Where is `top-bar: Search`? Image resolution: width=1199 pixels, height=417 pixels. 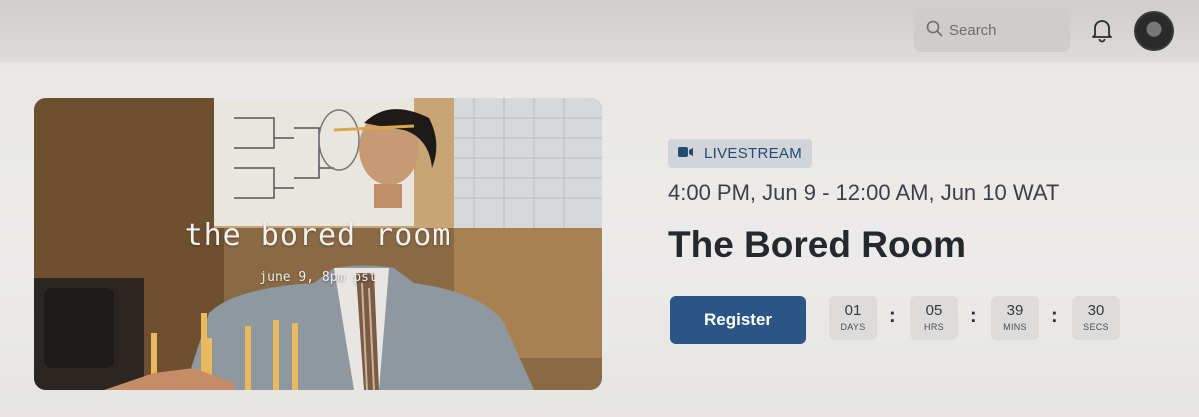 top-bar: Search is located at coordinates (599, 31).